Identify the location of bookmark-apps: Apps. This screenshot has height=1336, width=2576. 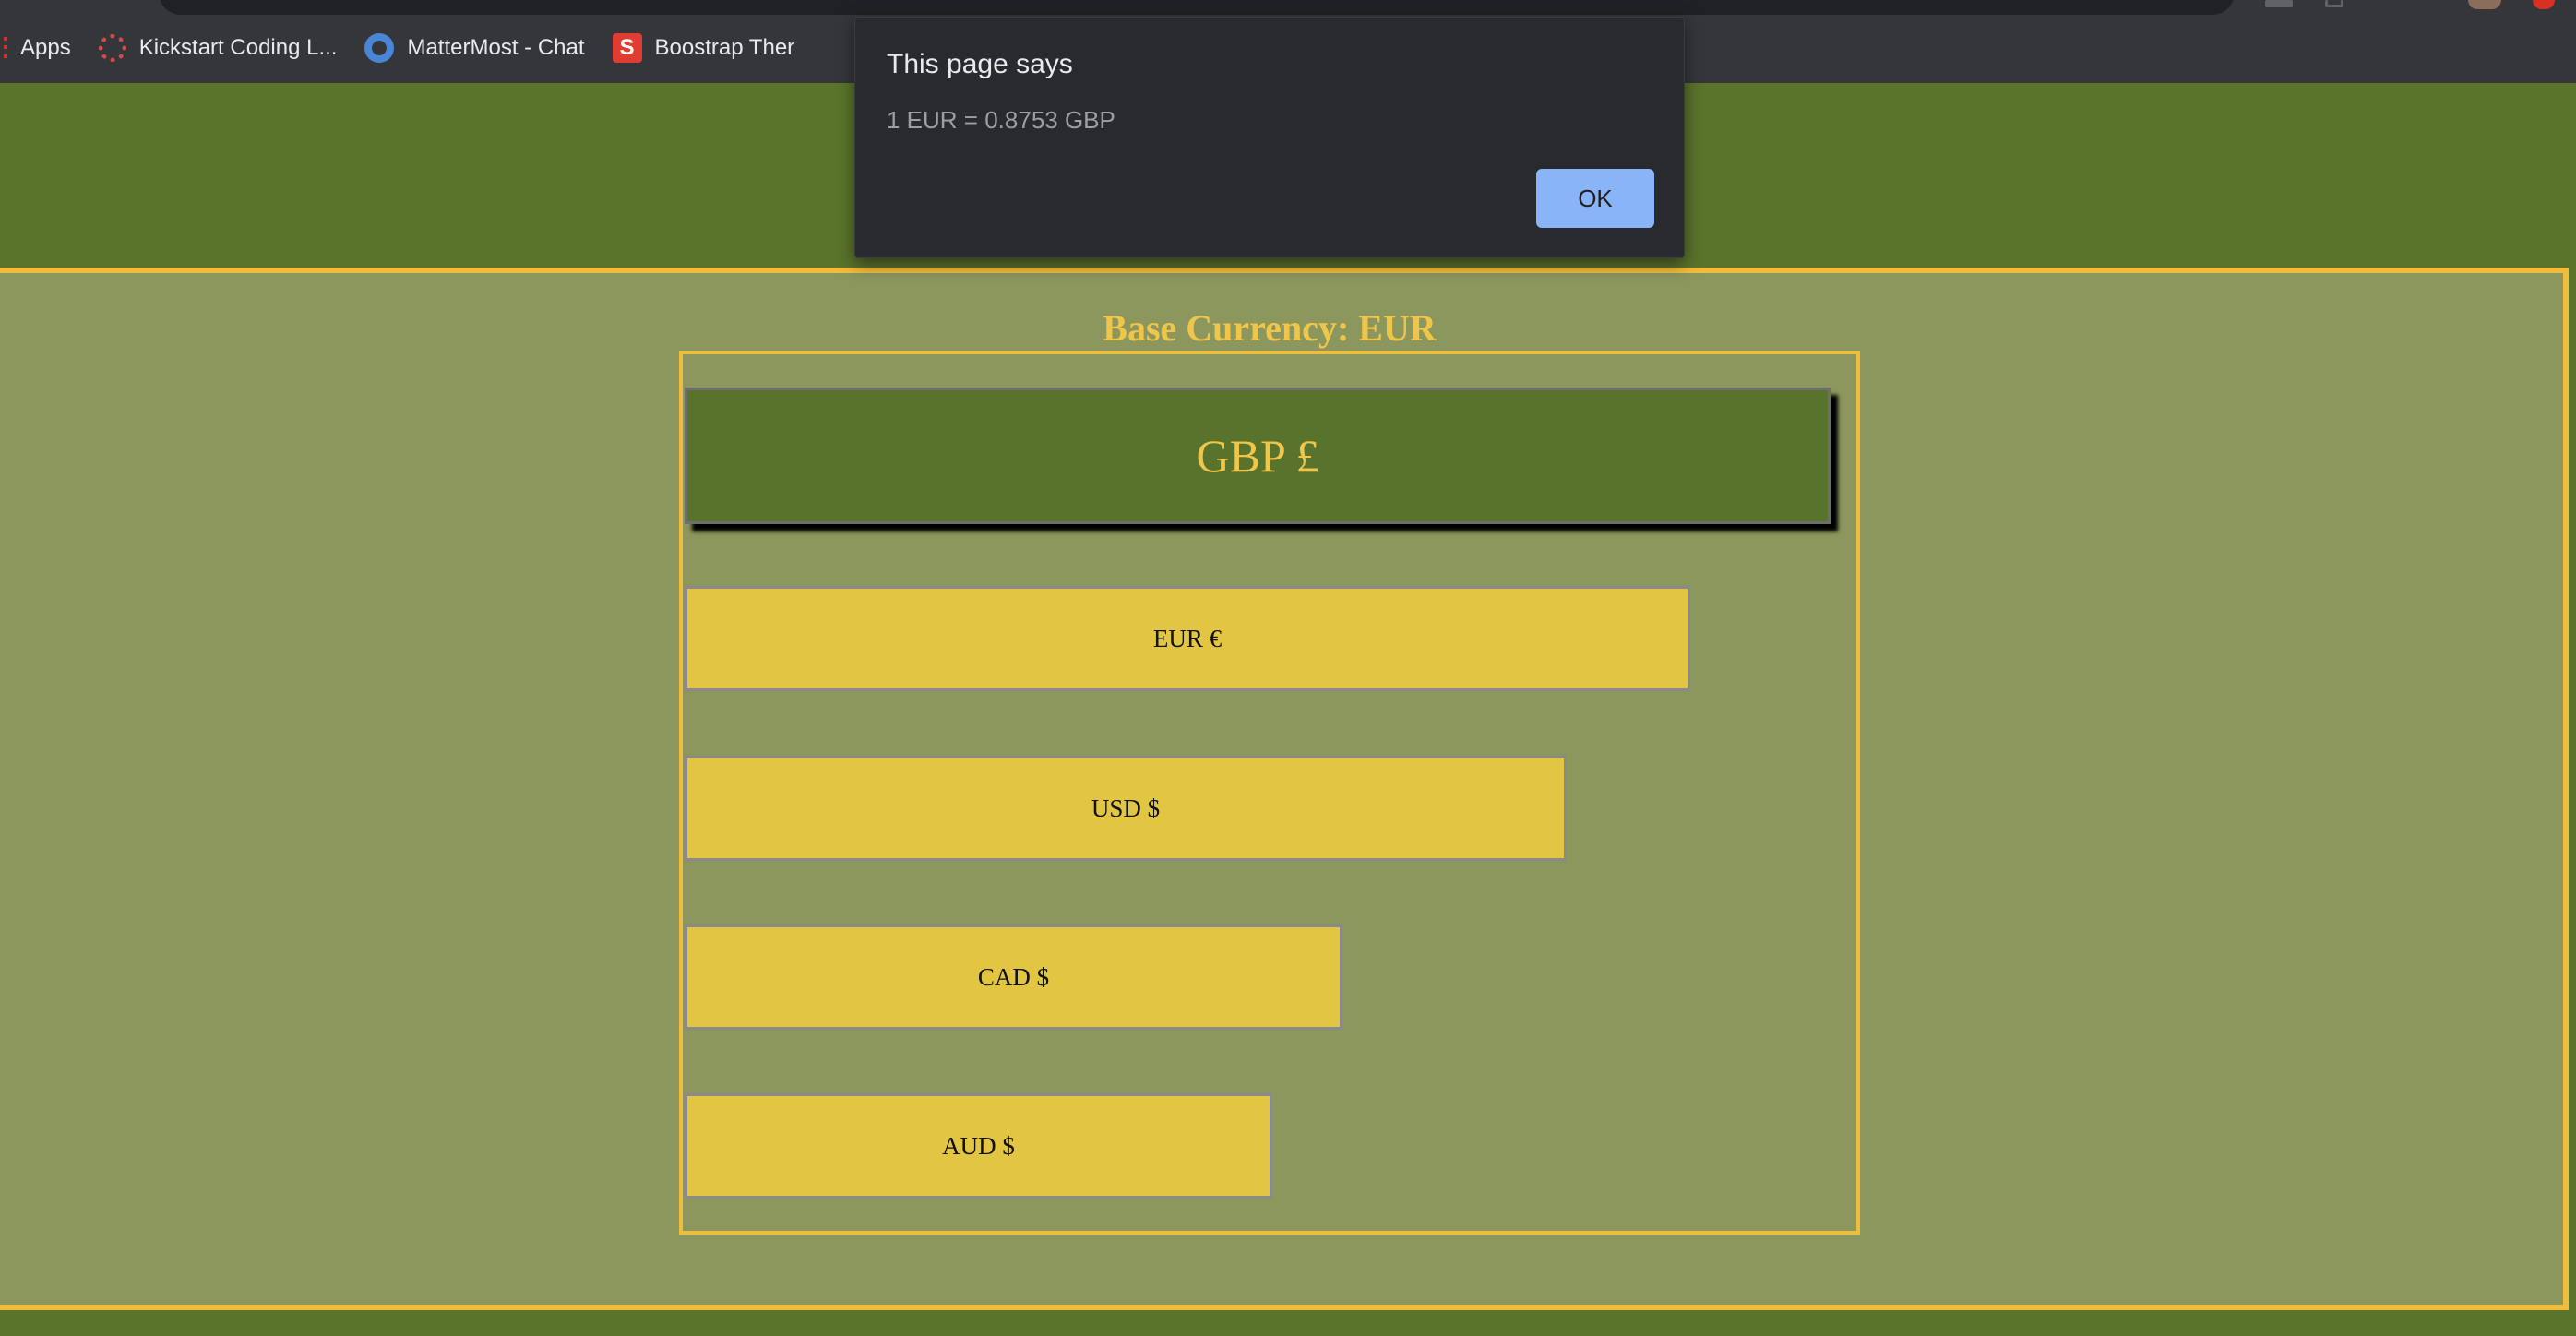
(35, 48).